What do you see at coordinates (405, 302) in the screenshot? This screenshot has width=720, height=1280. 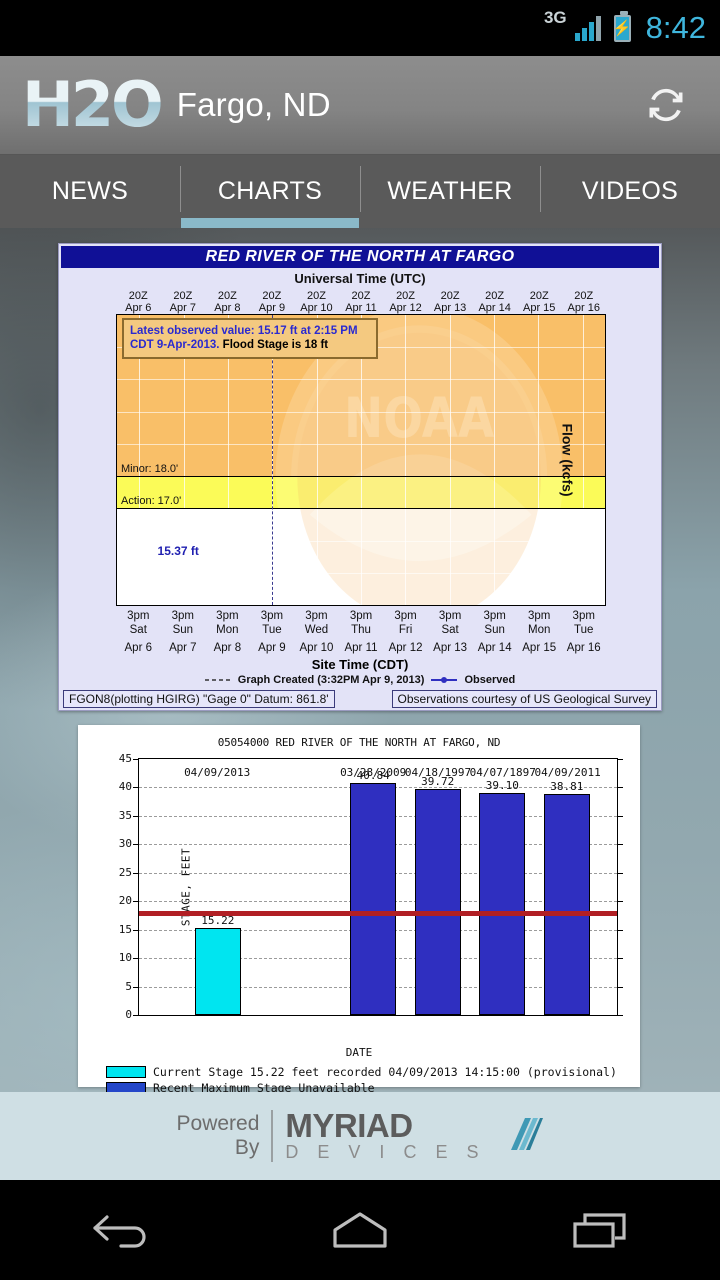 I see `hydrograph-top-tick: 20Z Apr 12` at bounding box center [405, 302].